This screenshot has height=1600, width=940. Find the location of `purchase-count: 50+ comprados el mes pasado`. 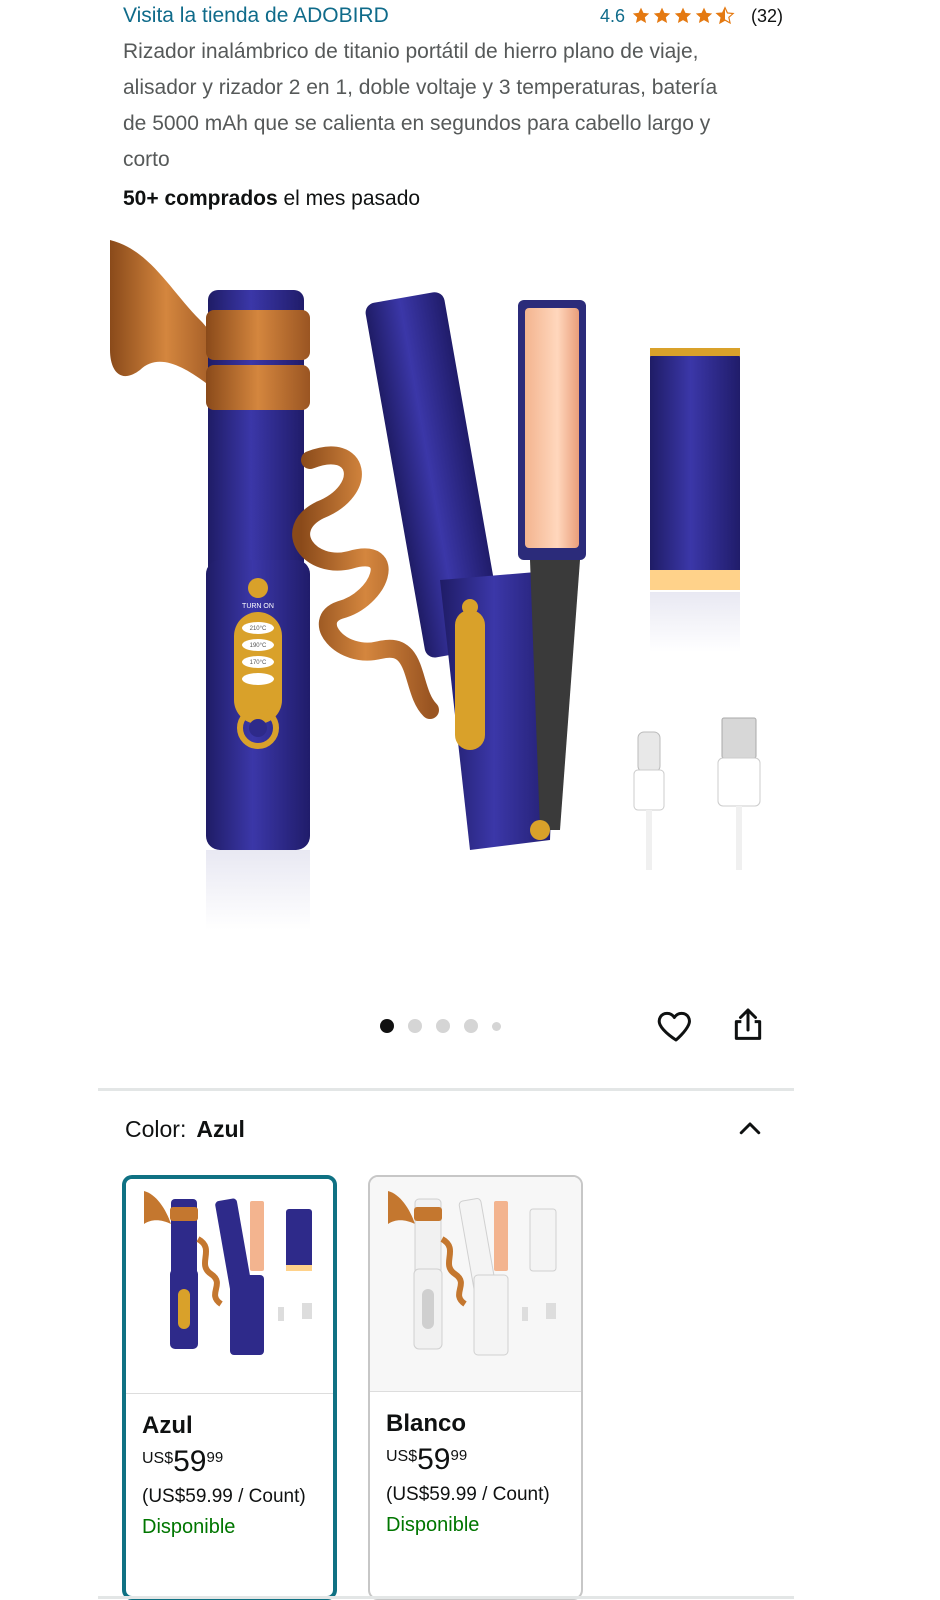

purchase-count: 50+ comprados el mes pasado is located at coordinates (271, 199).